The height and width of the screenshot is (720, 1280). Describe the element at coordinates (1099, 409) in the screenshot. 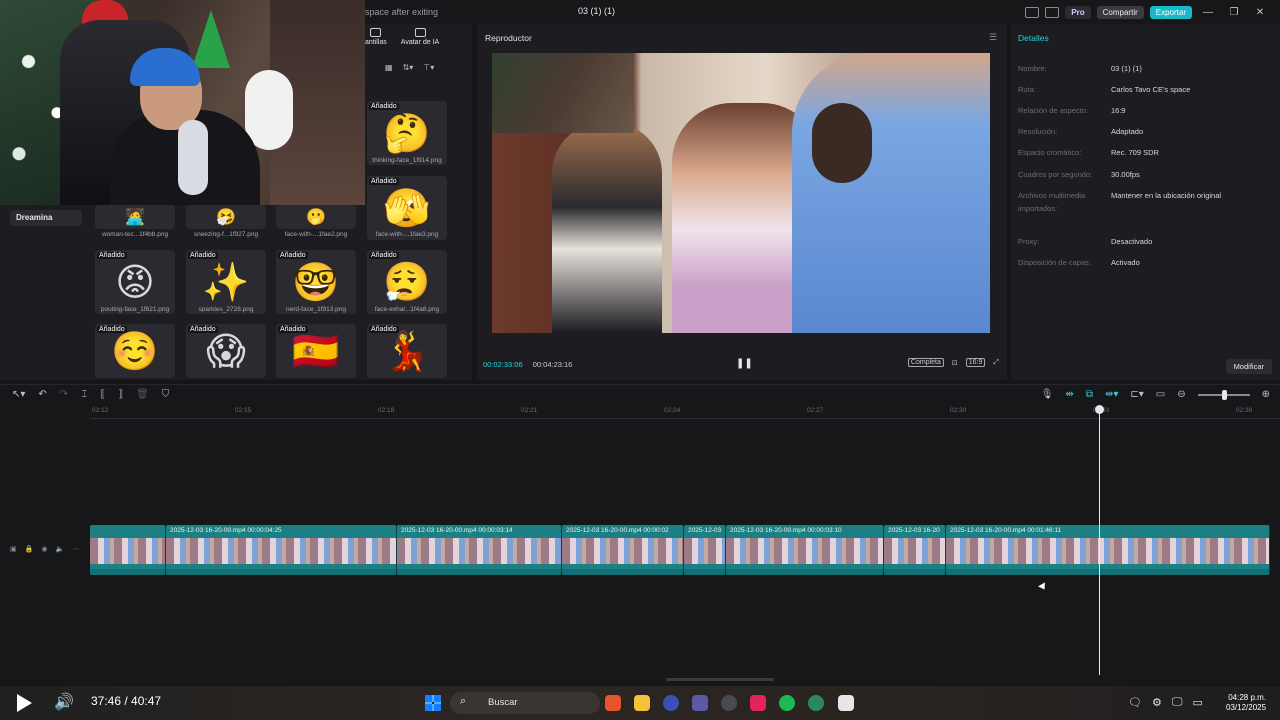

I see `playhead-handle` at that location.